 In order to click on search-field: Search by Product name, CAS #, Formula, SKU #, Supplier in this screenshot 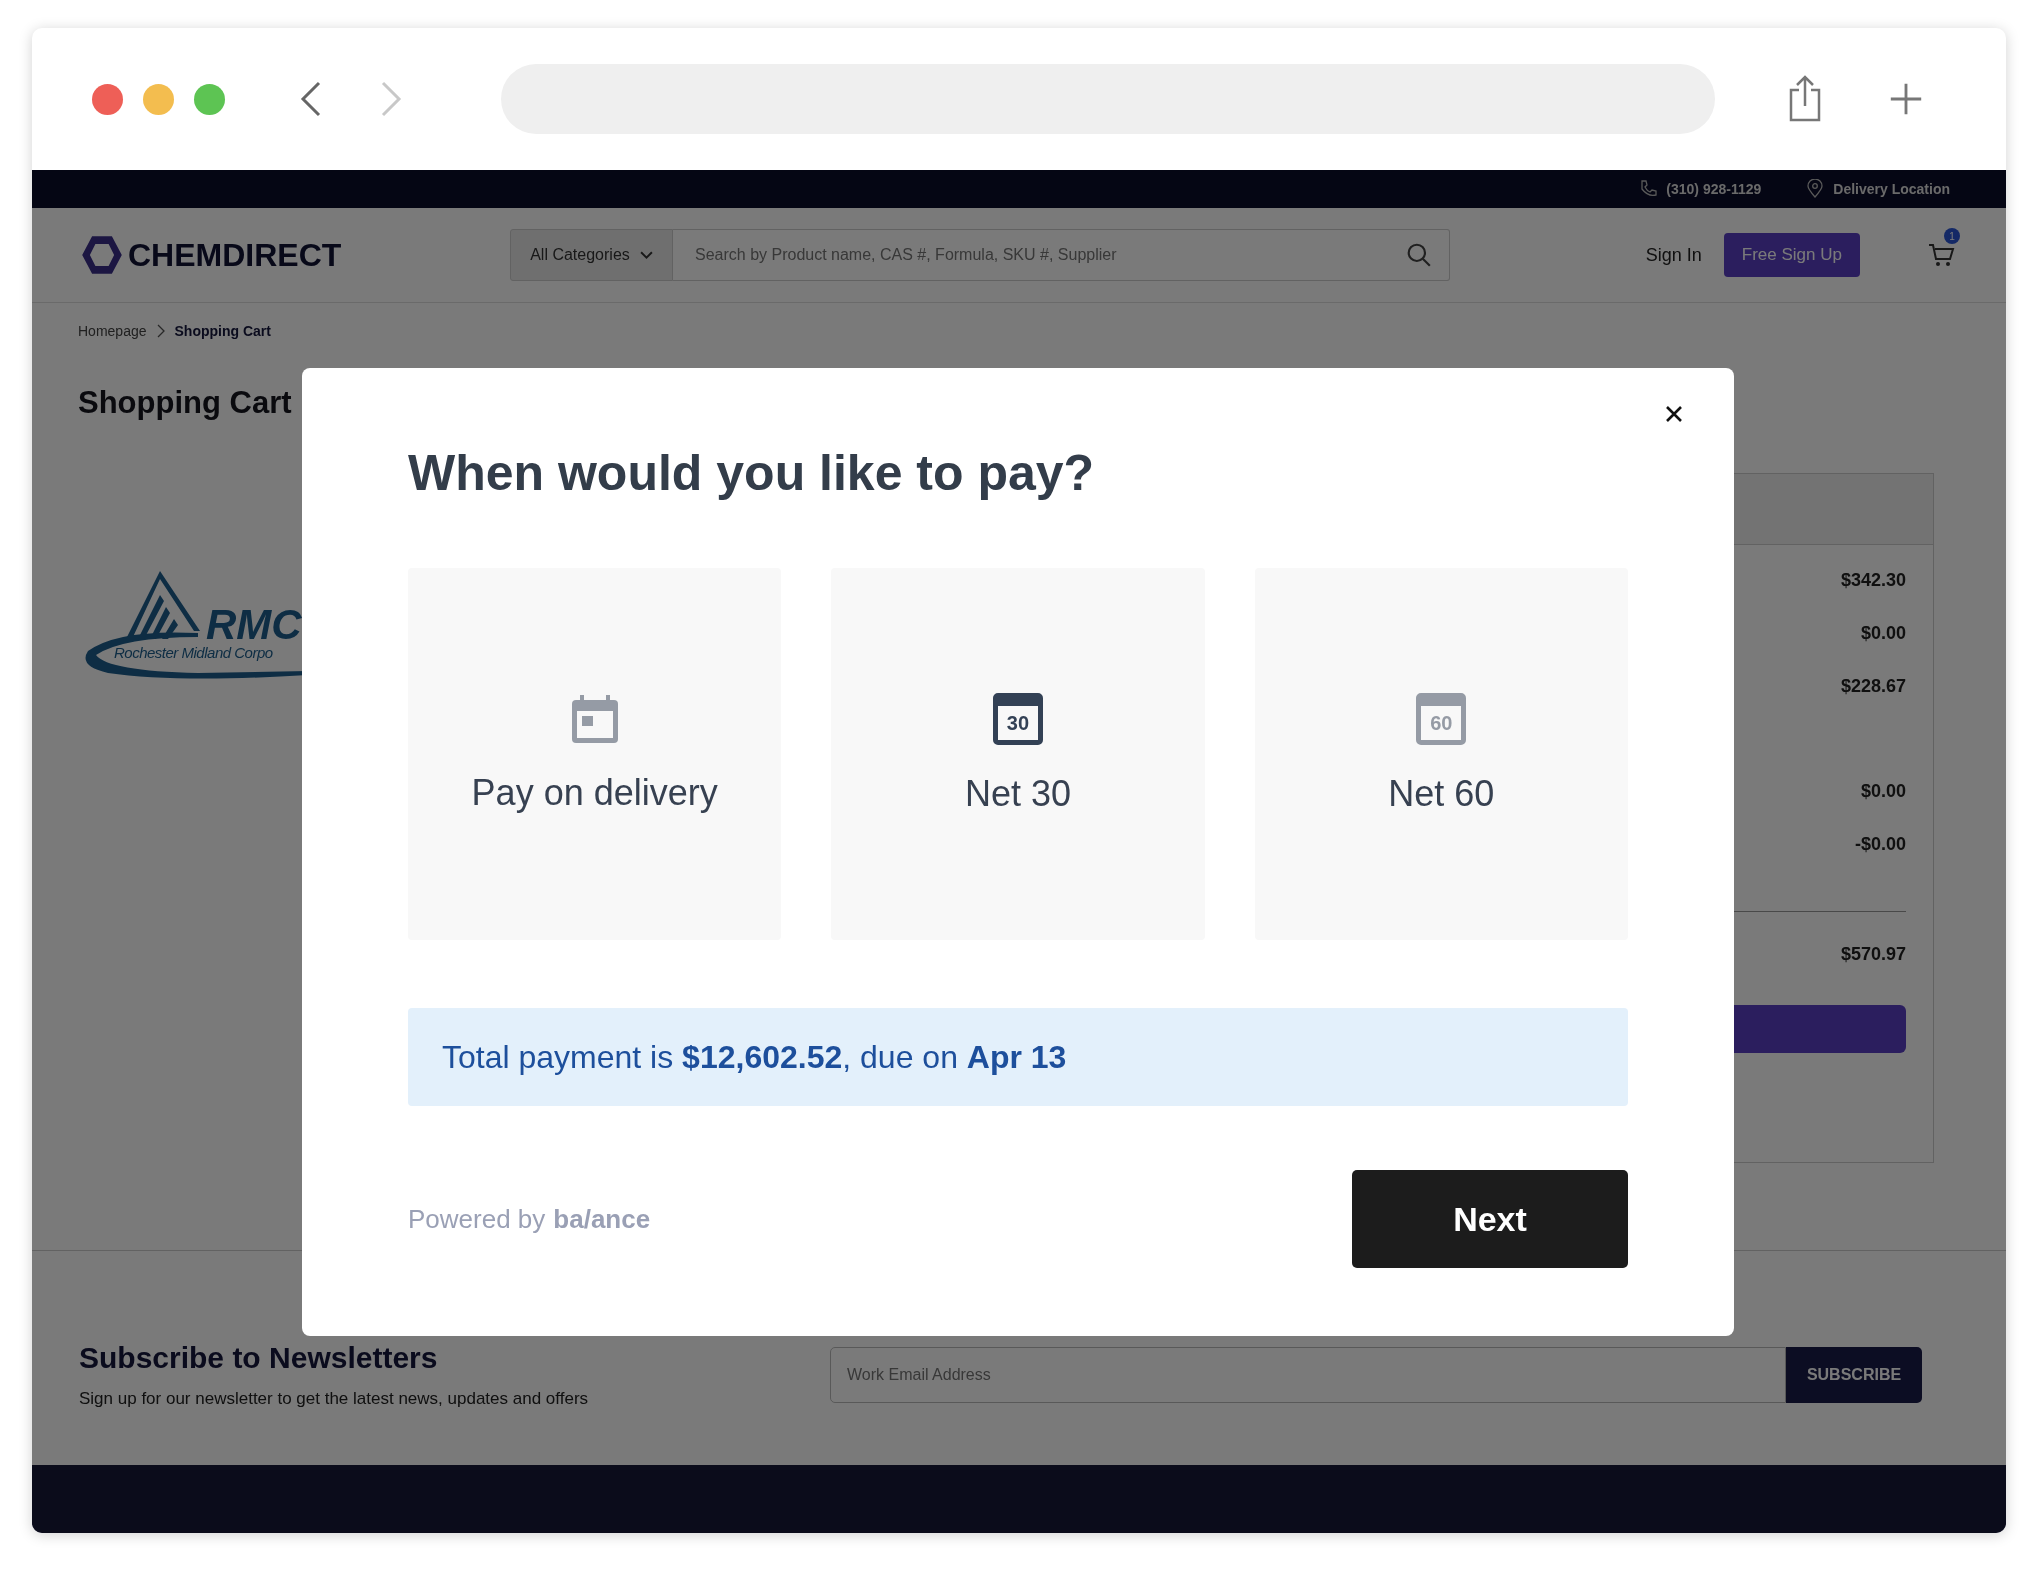, I will do `click(1061, 255)`.